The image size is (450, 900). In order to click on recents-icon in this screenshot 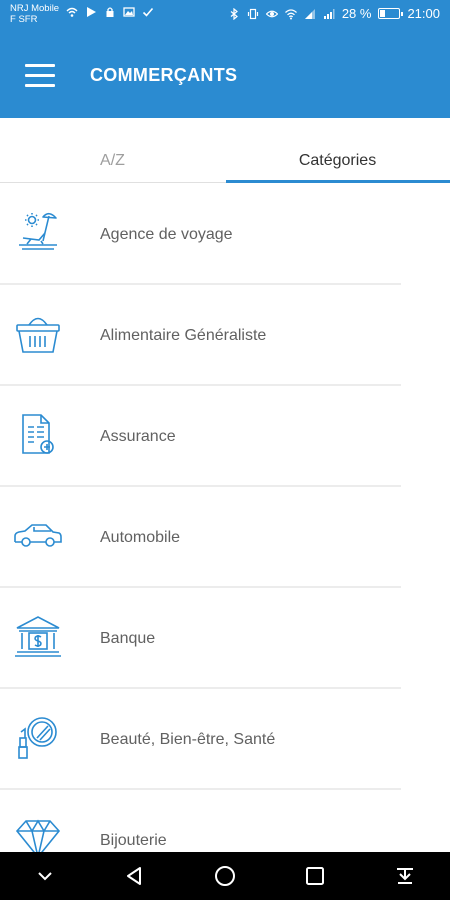, I will do `click(315, 876)`.